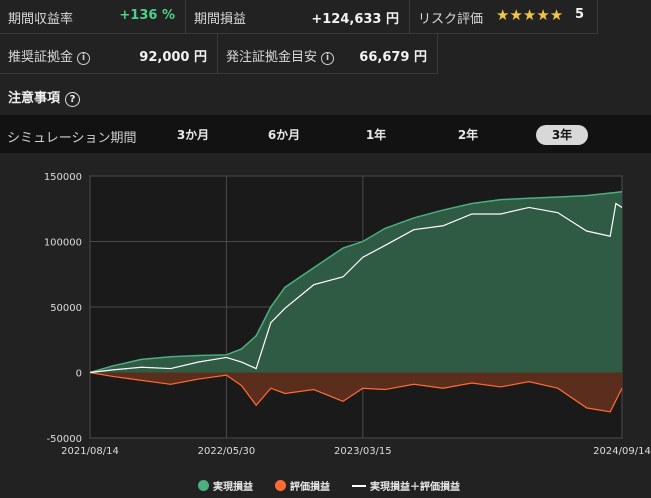 The image size is (651, 498). Describe the element at coordinates (90, 451) in the screenshot. I see `x-tick-label: 2021/08/14` at that location.